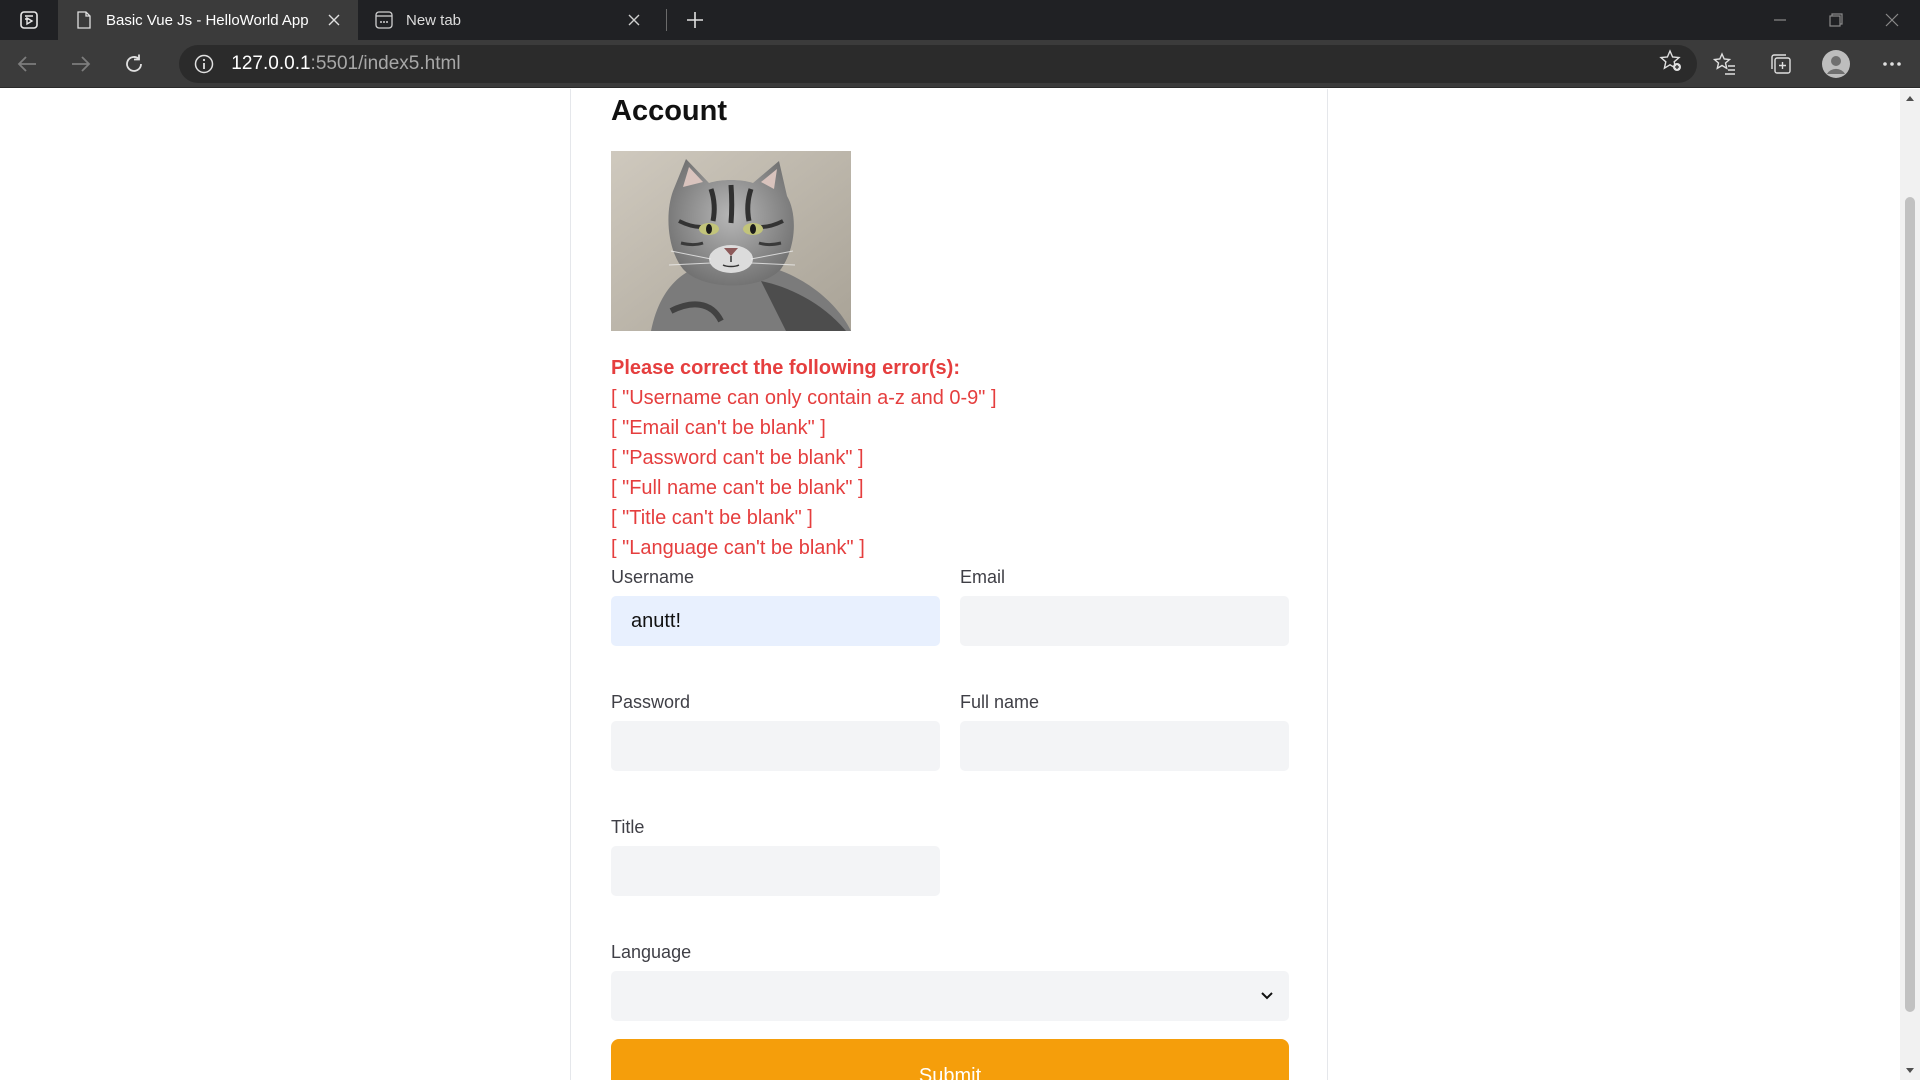  What do you see at coordinates (653, 577) in the screenshot?
I see `username-label: Username` at bounding box center [653, 577].